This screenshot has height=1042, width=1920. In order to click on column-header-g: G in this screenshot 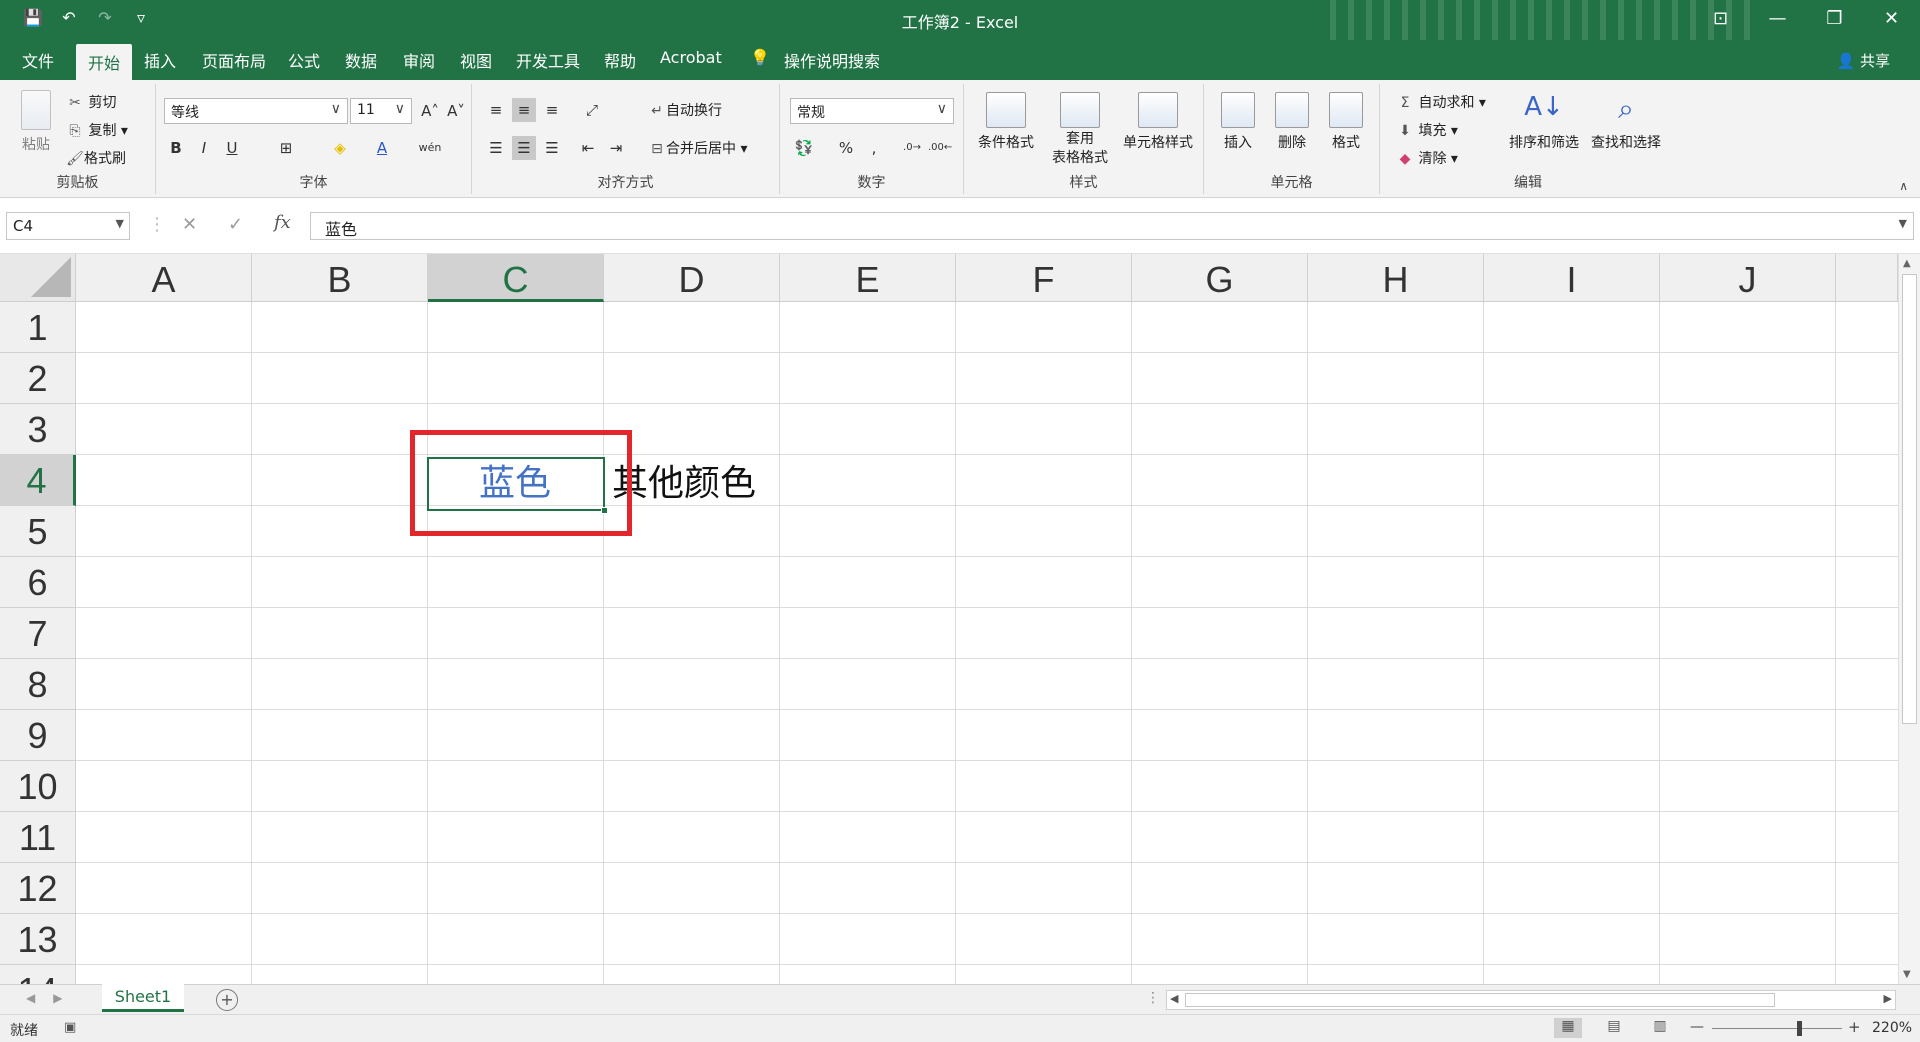, I will do `click(1220, 278)`.